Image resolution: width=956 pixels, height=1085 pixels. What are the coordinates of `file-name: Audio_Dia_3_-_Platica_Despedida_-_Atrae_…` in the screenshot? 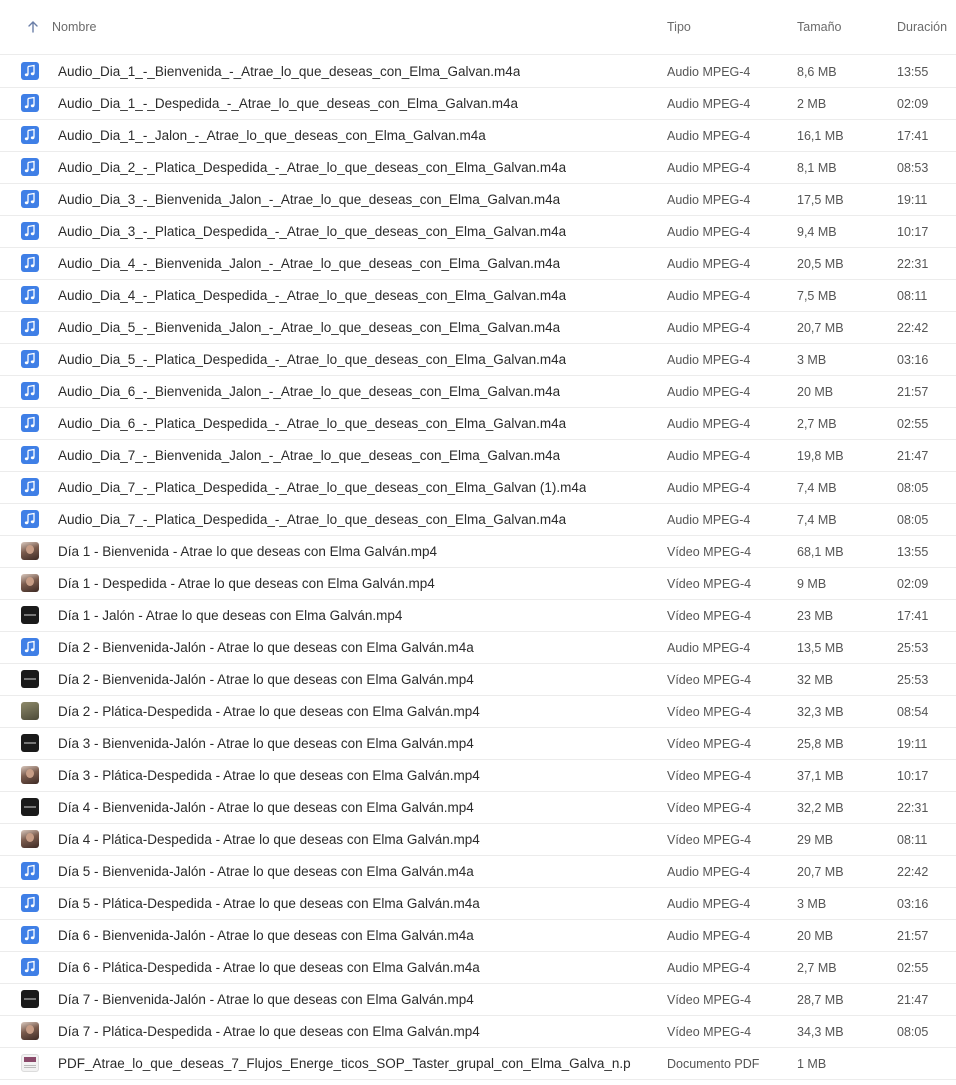 It's located at (312, 231).